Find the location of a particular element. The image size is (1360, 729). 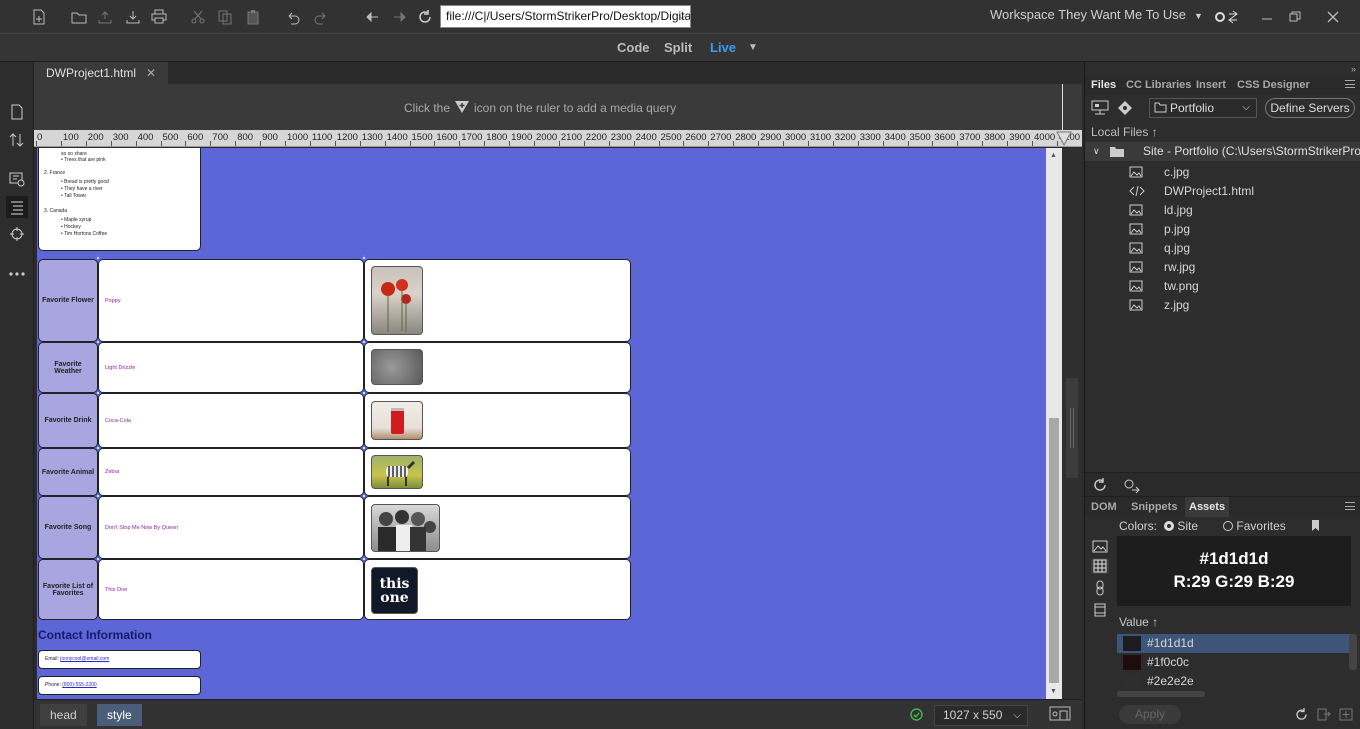

sort-arrows-icon is located at coordinates (17, 140).